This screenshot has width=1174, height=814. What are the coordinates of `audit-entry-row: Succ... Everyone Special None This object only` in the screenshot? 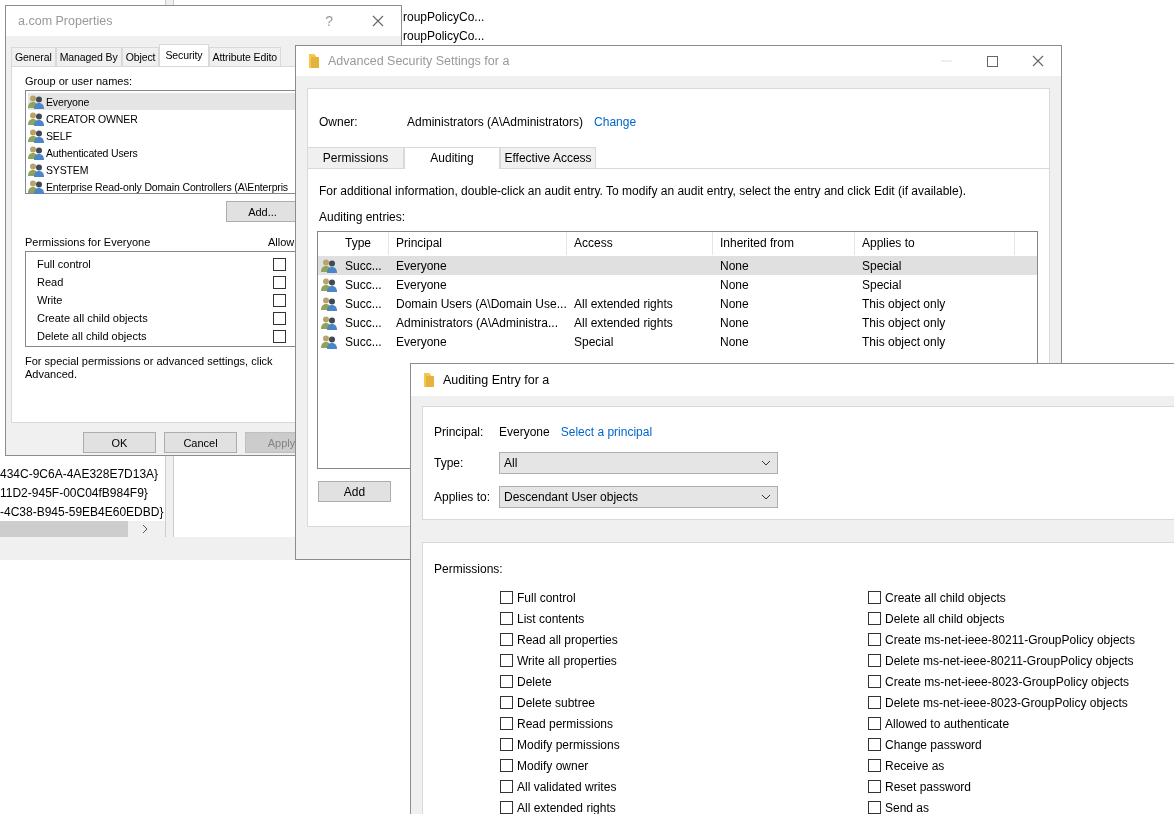 It's located at (677, 341).